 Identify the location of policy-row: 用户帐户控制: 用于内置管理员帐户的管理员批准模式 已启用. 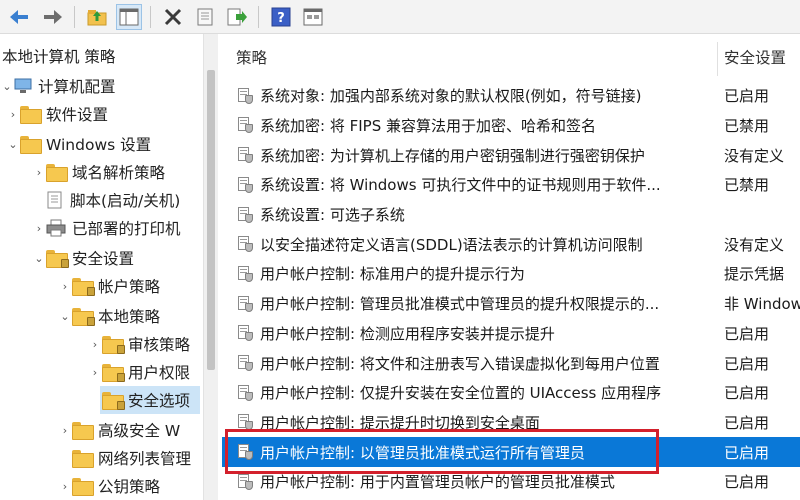
(511, 482).